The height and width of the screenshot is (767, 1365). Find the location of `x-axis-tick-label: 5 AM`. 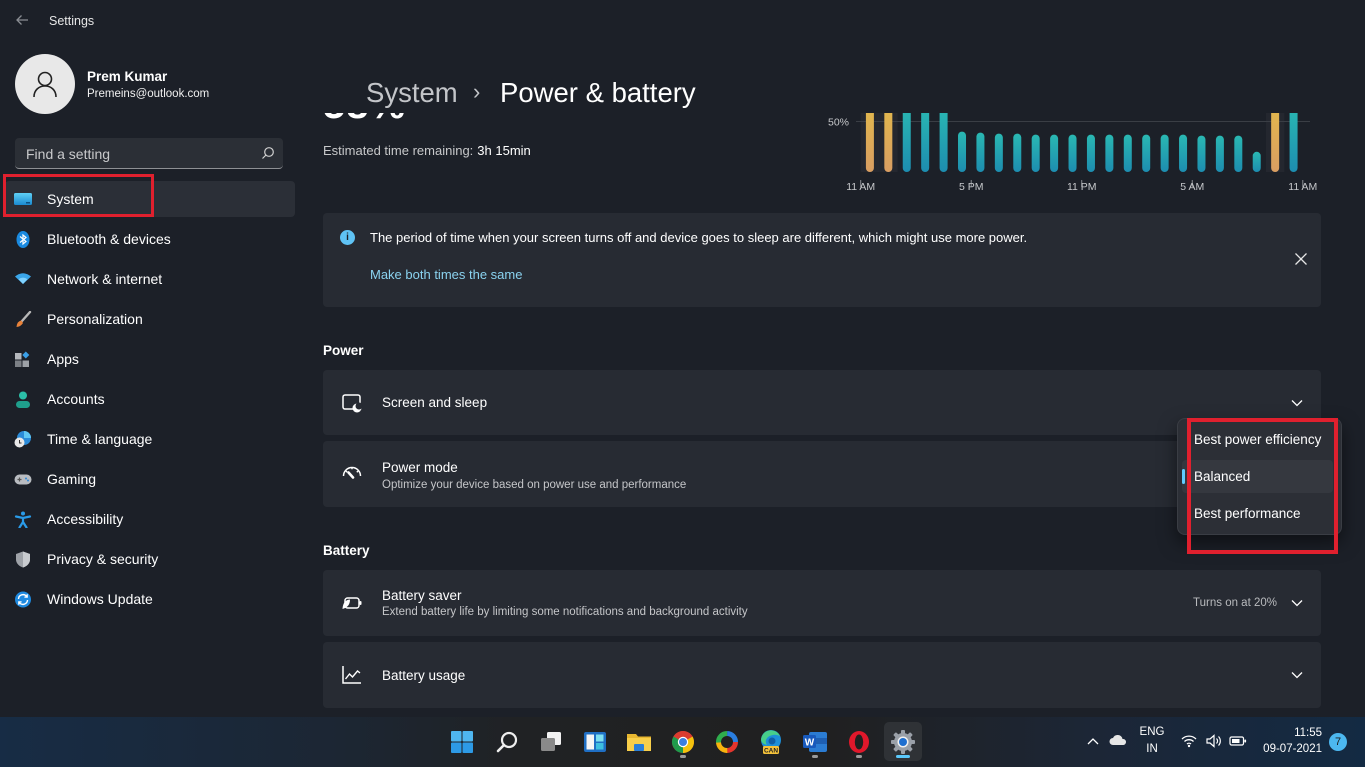

x-axis-tick-label: 5 AM is located at coordinates (1192, 187).